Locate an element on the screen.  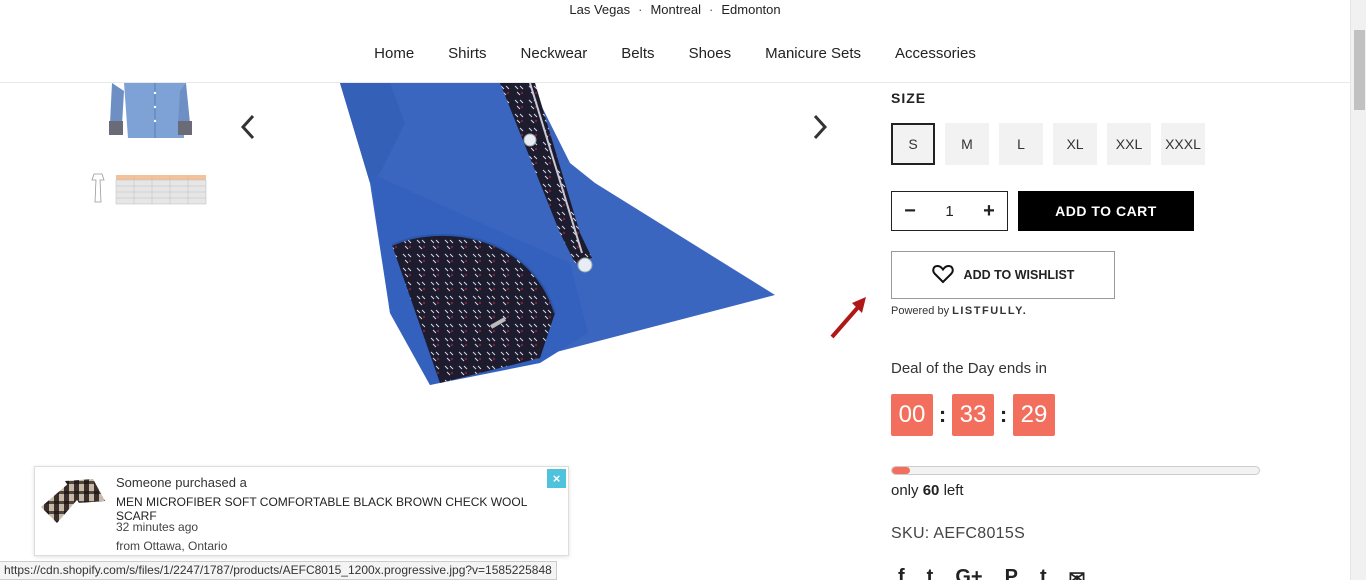
add-to-wishlist-button: ADD TO WISHLIST is located at coordinates (1003, 275).